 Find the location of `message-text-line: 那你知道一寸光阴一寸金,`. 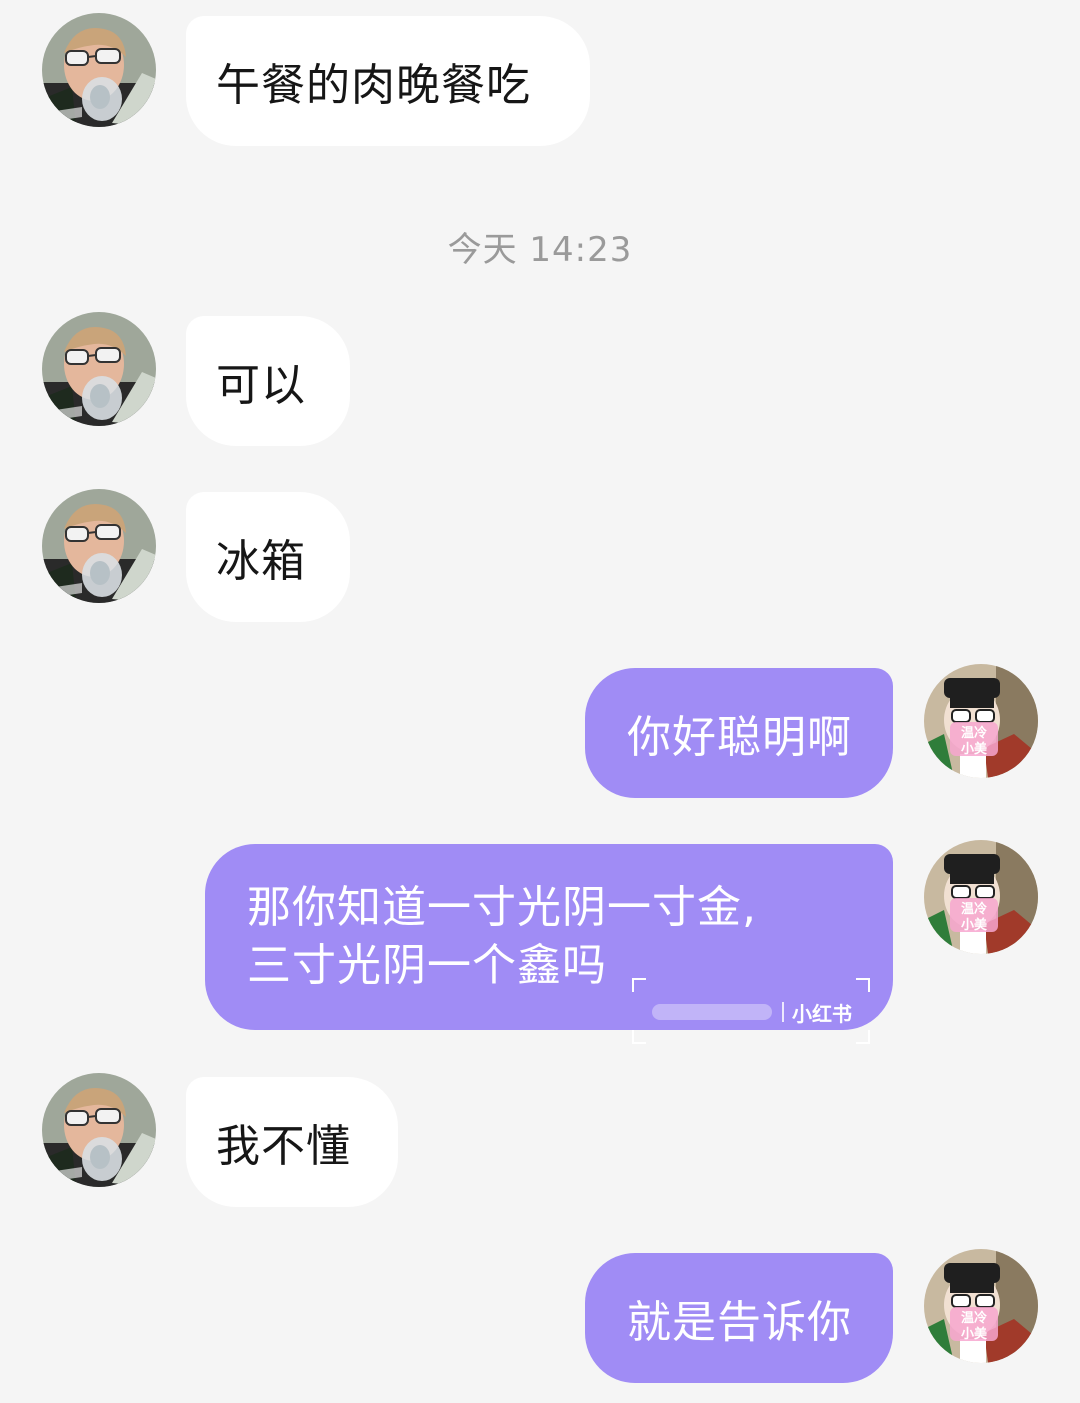

message-text-line: 那你知道一寸光阴一寸金, is located at coordinates (502, 907).